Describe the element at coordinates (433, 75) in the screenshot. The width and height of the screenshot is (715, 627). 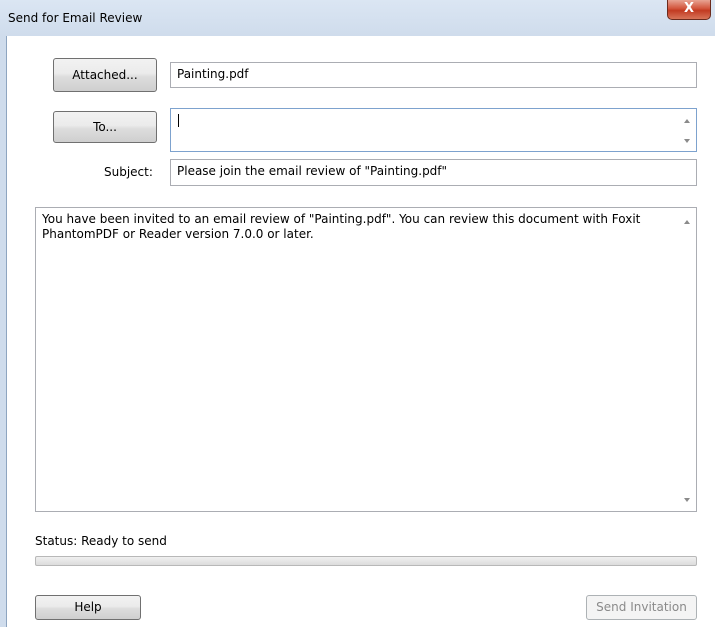
I see `attached-file-field: Painting.pdf` at that location.